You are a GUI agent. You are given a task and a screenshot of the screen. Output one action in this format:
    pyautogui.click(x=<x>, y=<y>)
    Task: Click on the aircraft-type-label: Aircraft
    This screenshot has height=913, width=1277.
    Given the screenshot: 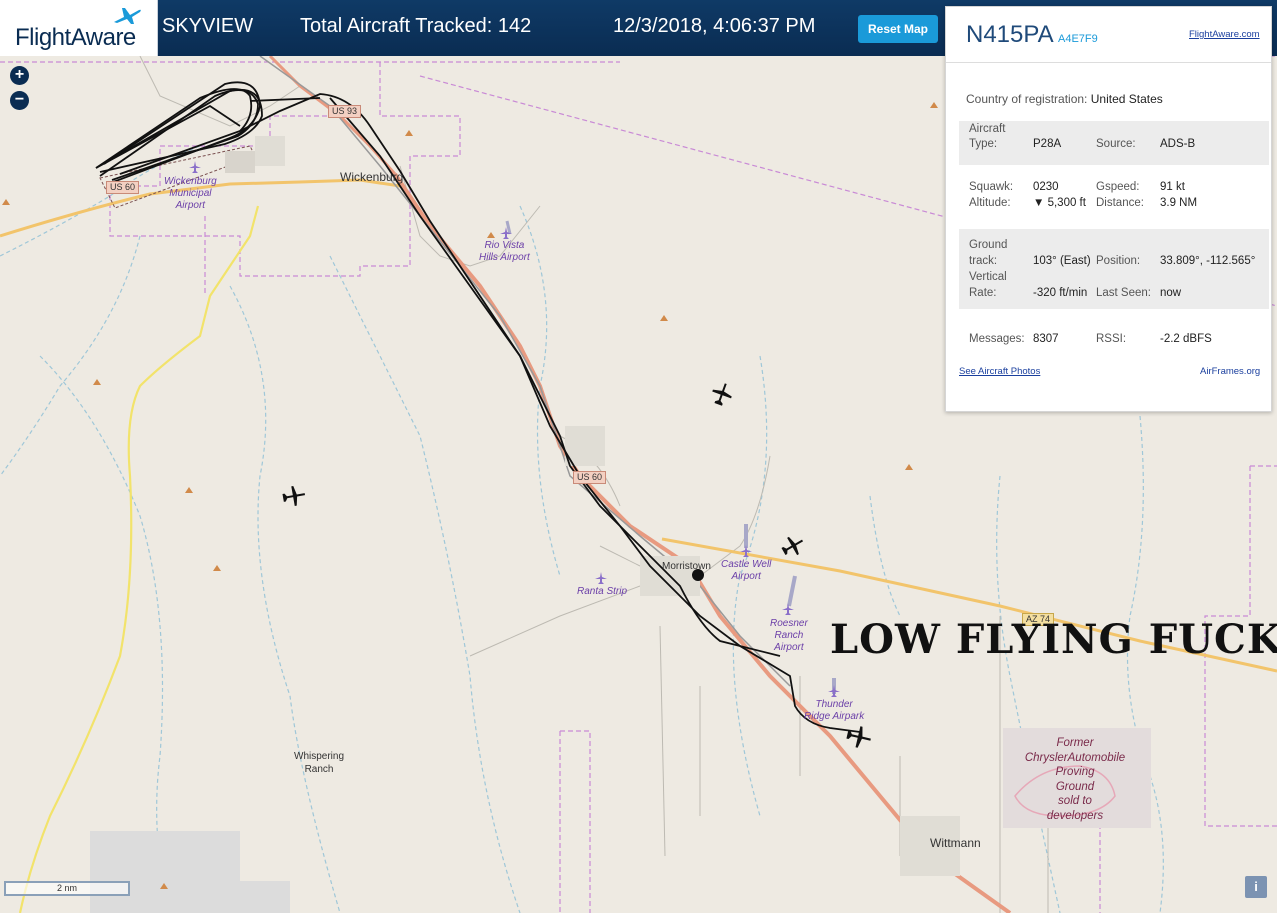 What is the action you would take?
    pyautogui.click(x=987, y=129)
    